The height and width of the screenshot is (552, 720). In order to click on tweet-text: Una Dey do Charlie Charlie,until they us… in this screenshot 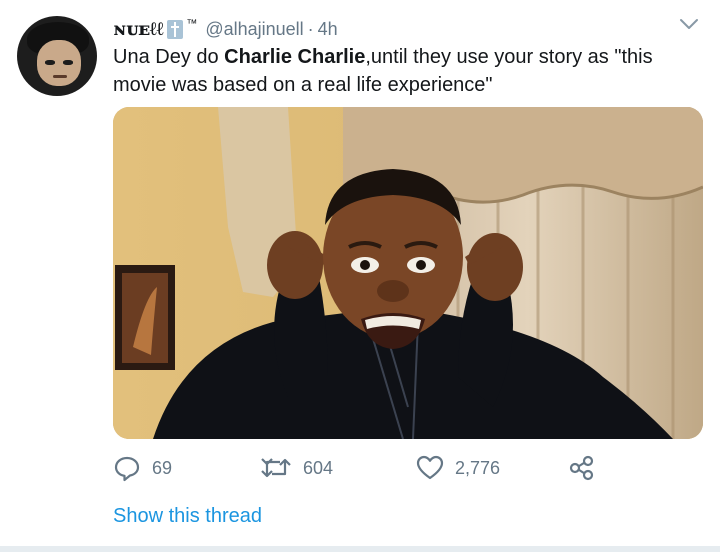, I will do `click(408, 71)`.